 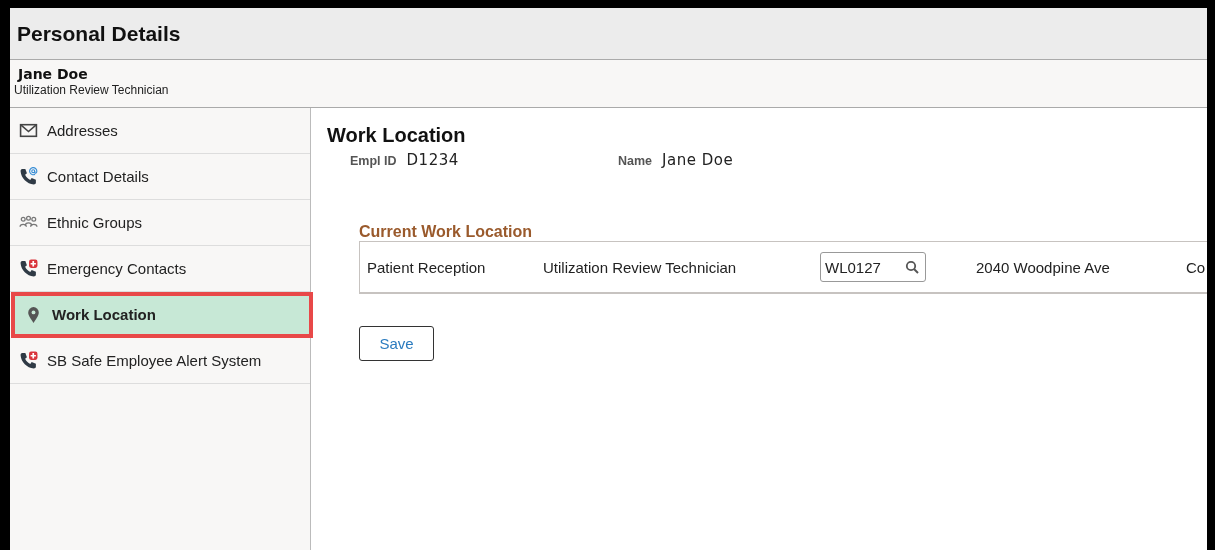 What do you see at coordinates (92, 90) in the screenshot?
I see `person-job-title: Utilization Review Technician` at bounding box center [92, 90].